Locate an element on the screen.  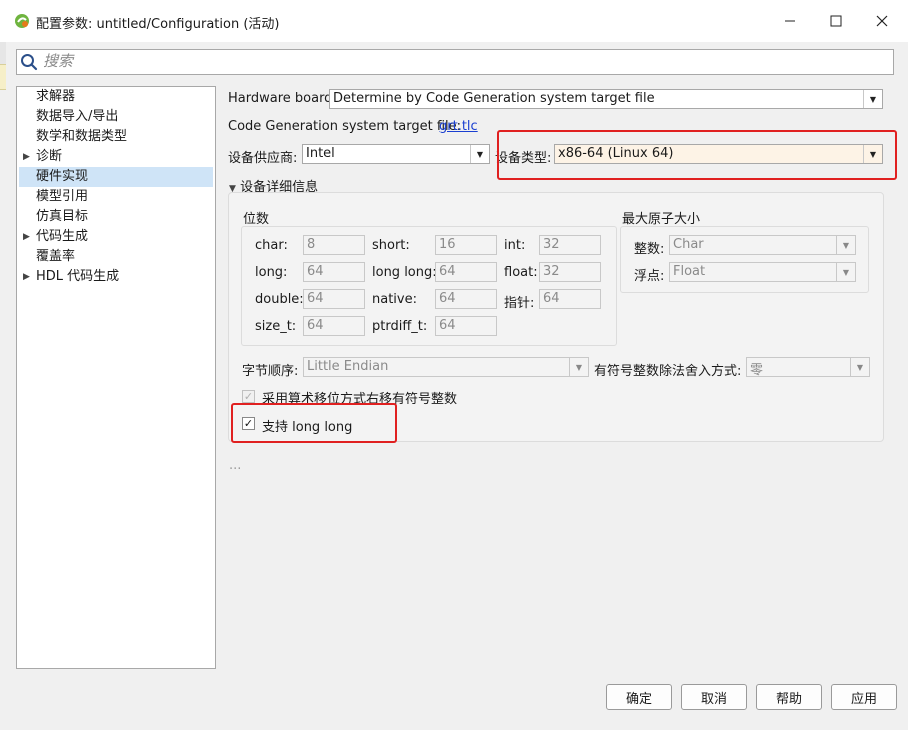
float-bits-label: float: is located at coordinates (521, 272).